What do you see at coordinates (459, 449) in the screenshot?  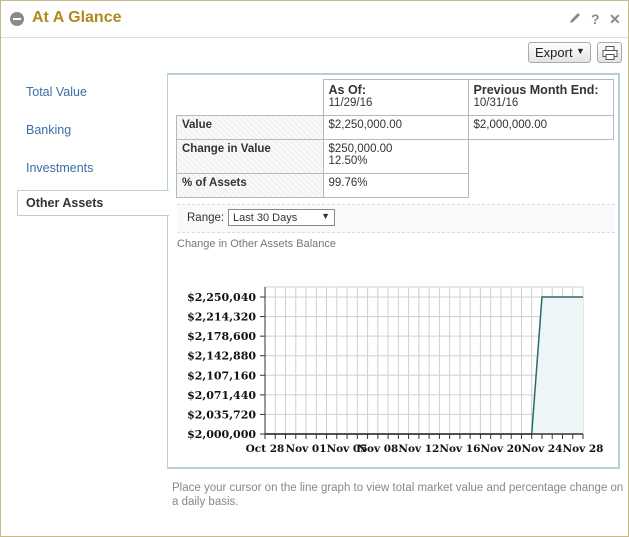 I see `x-tick-label: Nov 16` at bounding box center [459, 449].